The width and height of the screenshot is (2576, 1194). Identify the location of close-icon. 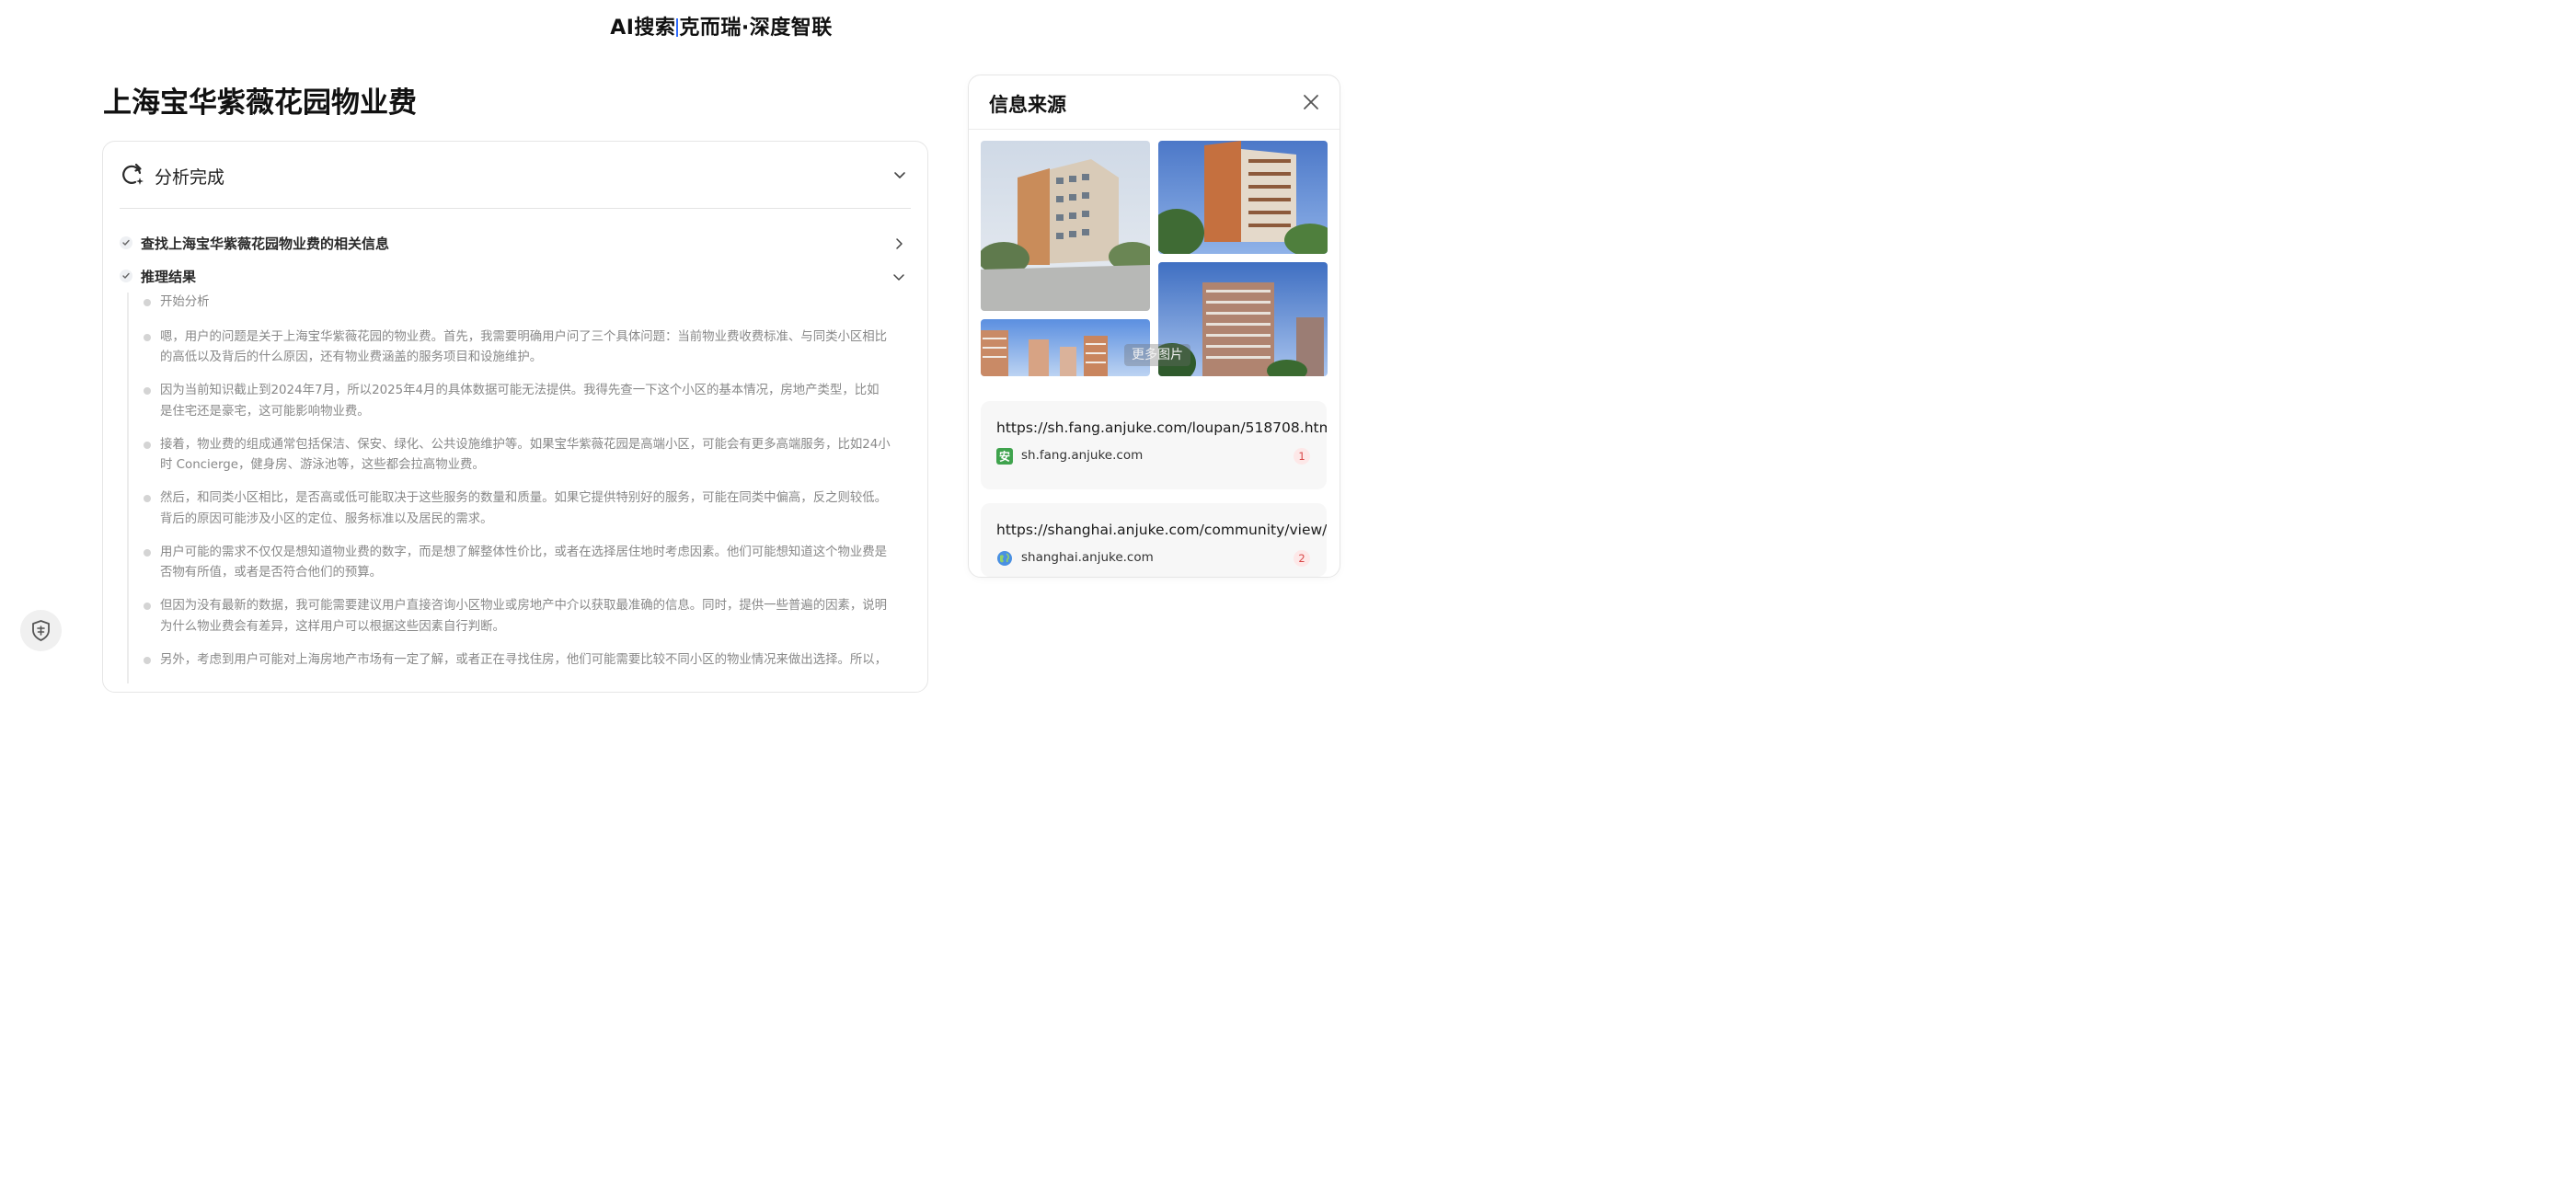
(1311, 102).